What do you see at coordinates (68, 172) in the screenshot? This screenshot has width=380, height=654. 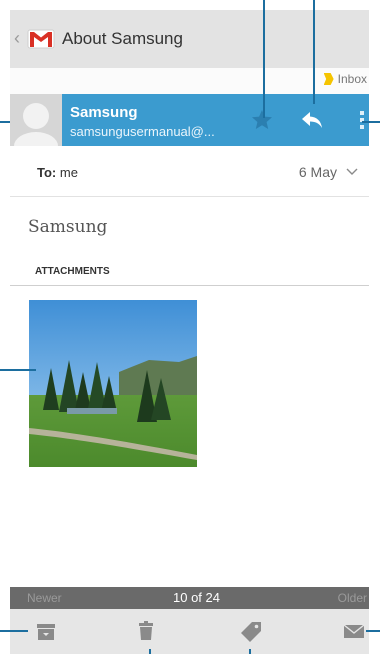 I see `to-value: me` at bounding box center [68, 172].